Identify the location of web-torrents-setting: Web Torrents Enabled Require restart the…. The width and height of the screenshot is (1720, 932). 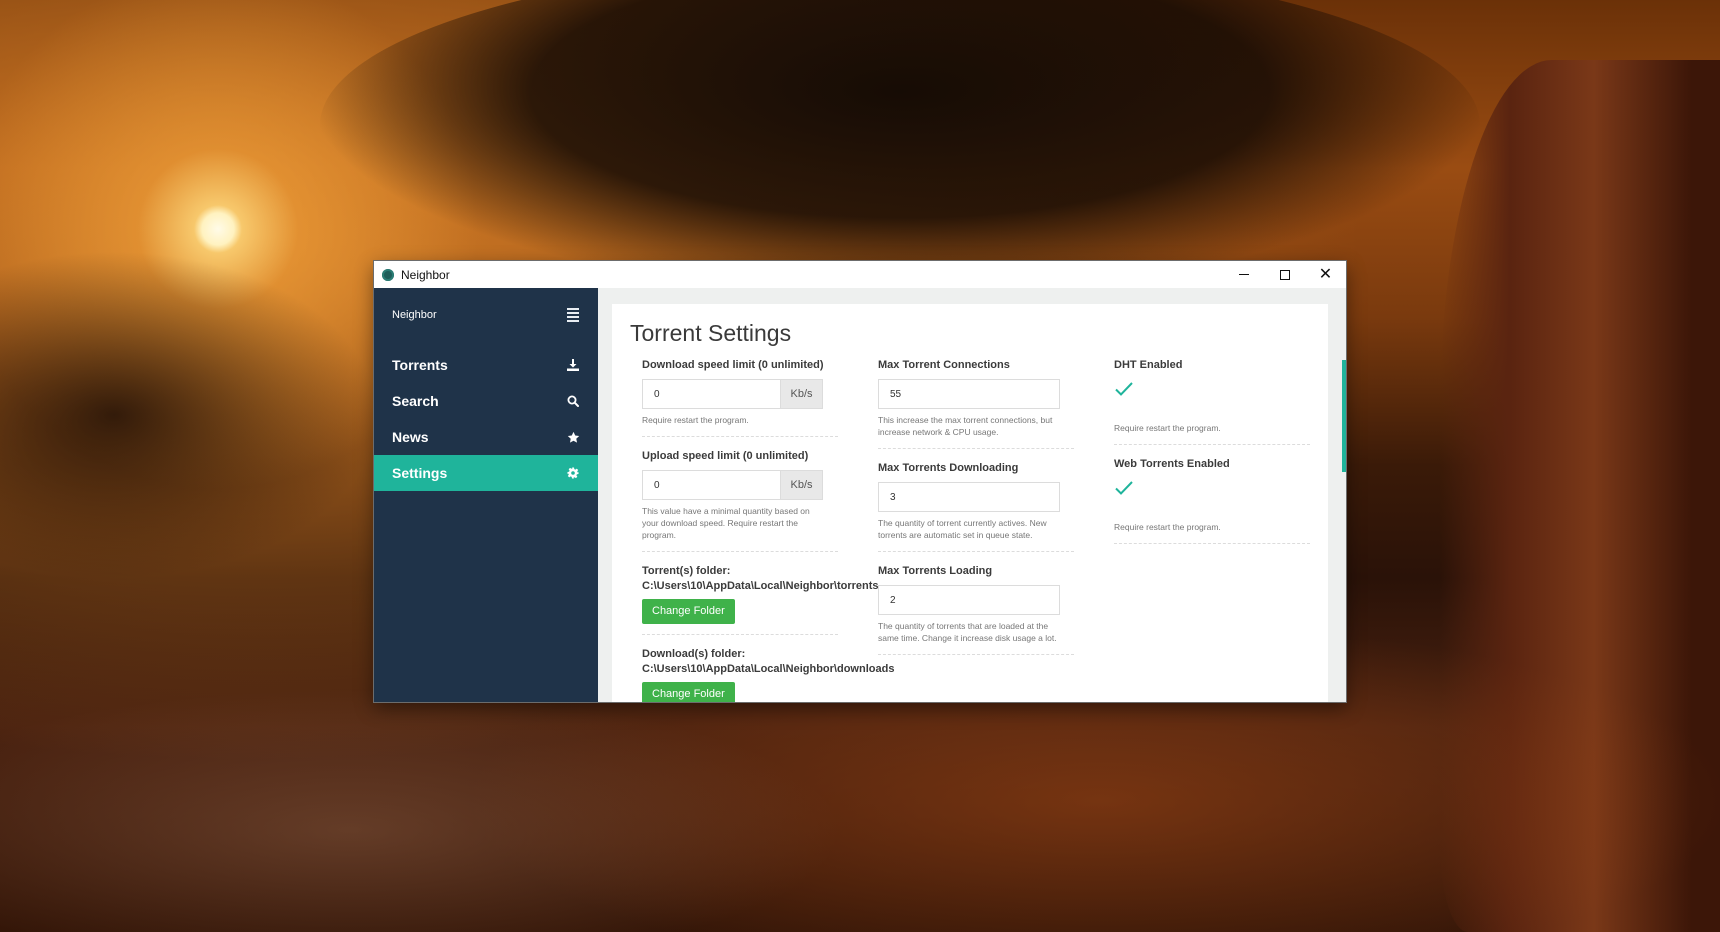
(1212, 500).